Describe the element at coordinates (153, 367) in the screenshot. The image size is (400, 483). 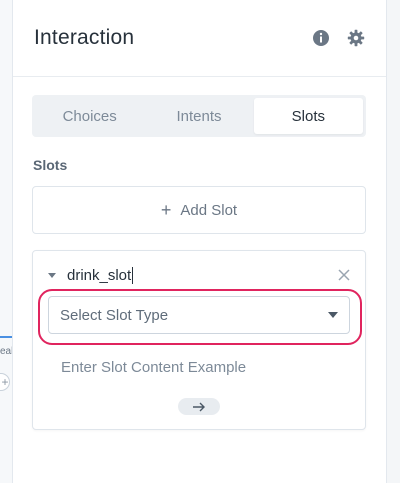
I see `slot-example-input: Enter Slot Content Example` at that location.